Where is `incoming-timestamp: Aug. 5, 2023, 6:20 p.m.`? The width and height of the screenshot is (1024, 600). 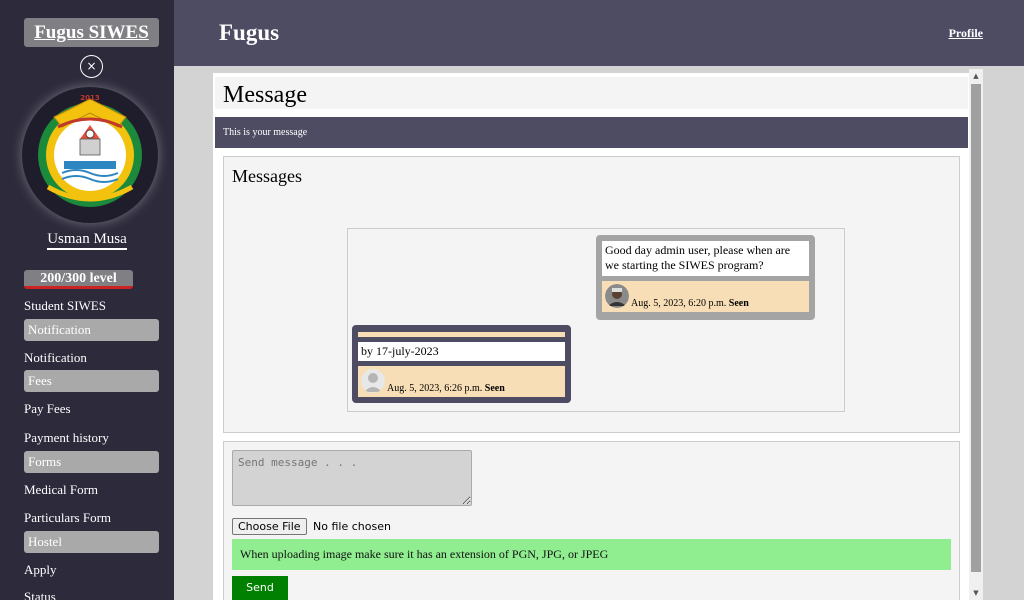
incoming-timestamp: Aug. 5, 2023, 6:20 p.m. is located at coordinates (679, 303).